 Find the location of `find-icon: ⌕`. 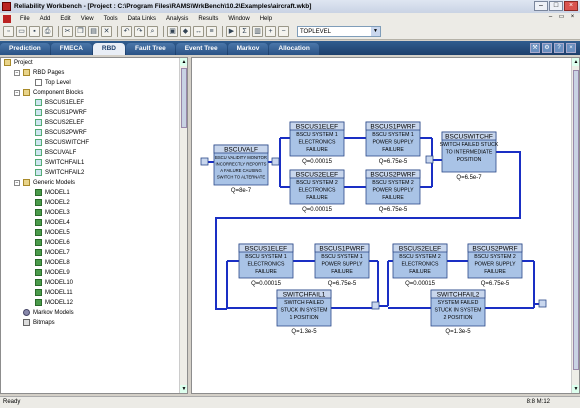

find-icon: ⌕ is located at coordinates (152, 31).